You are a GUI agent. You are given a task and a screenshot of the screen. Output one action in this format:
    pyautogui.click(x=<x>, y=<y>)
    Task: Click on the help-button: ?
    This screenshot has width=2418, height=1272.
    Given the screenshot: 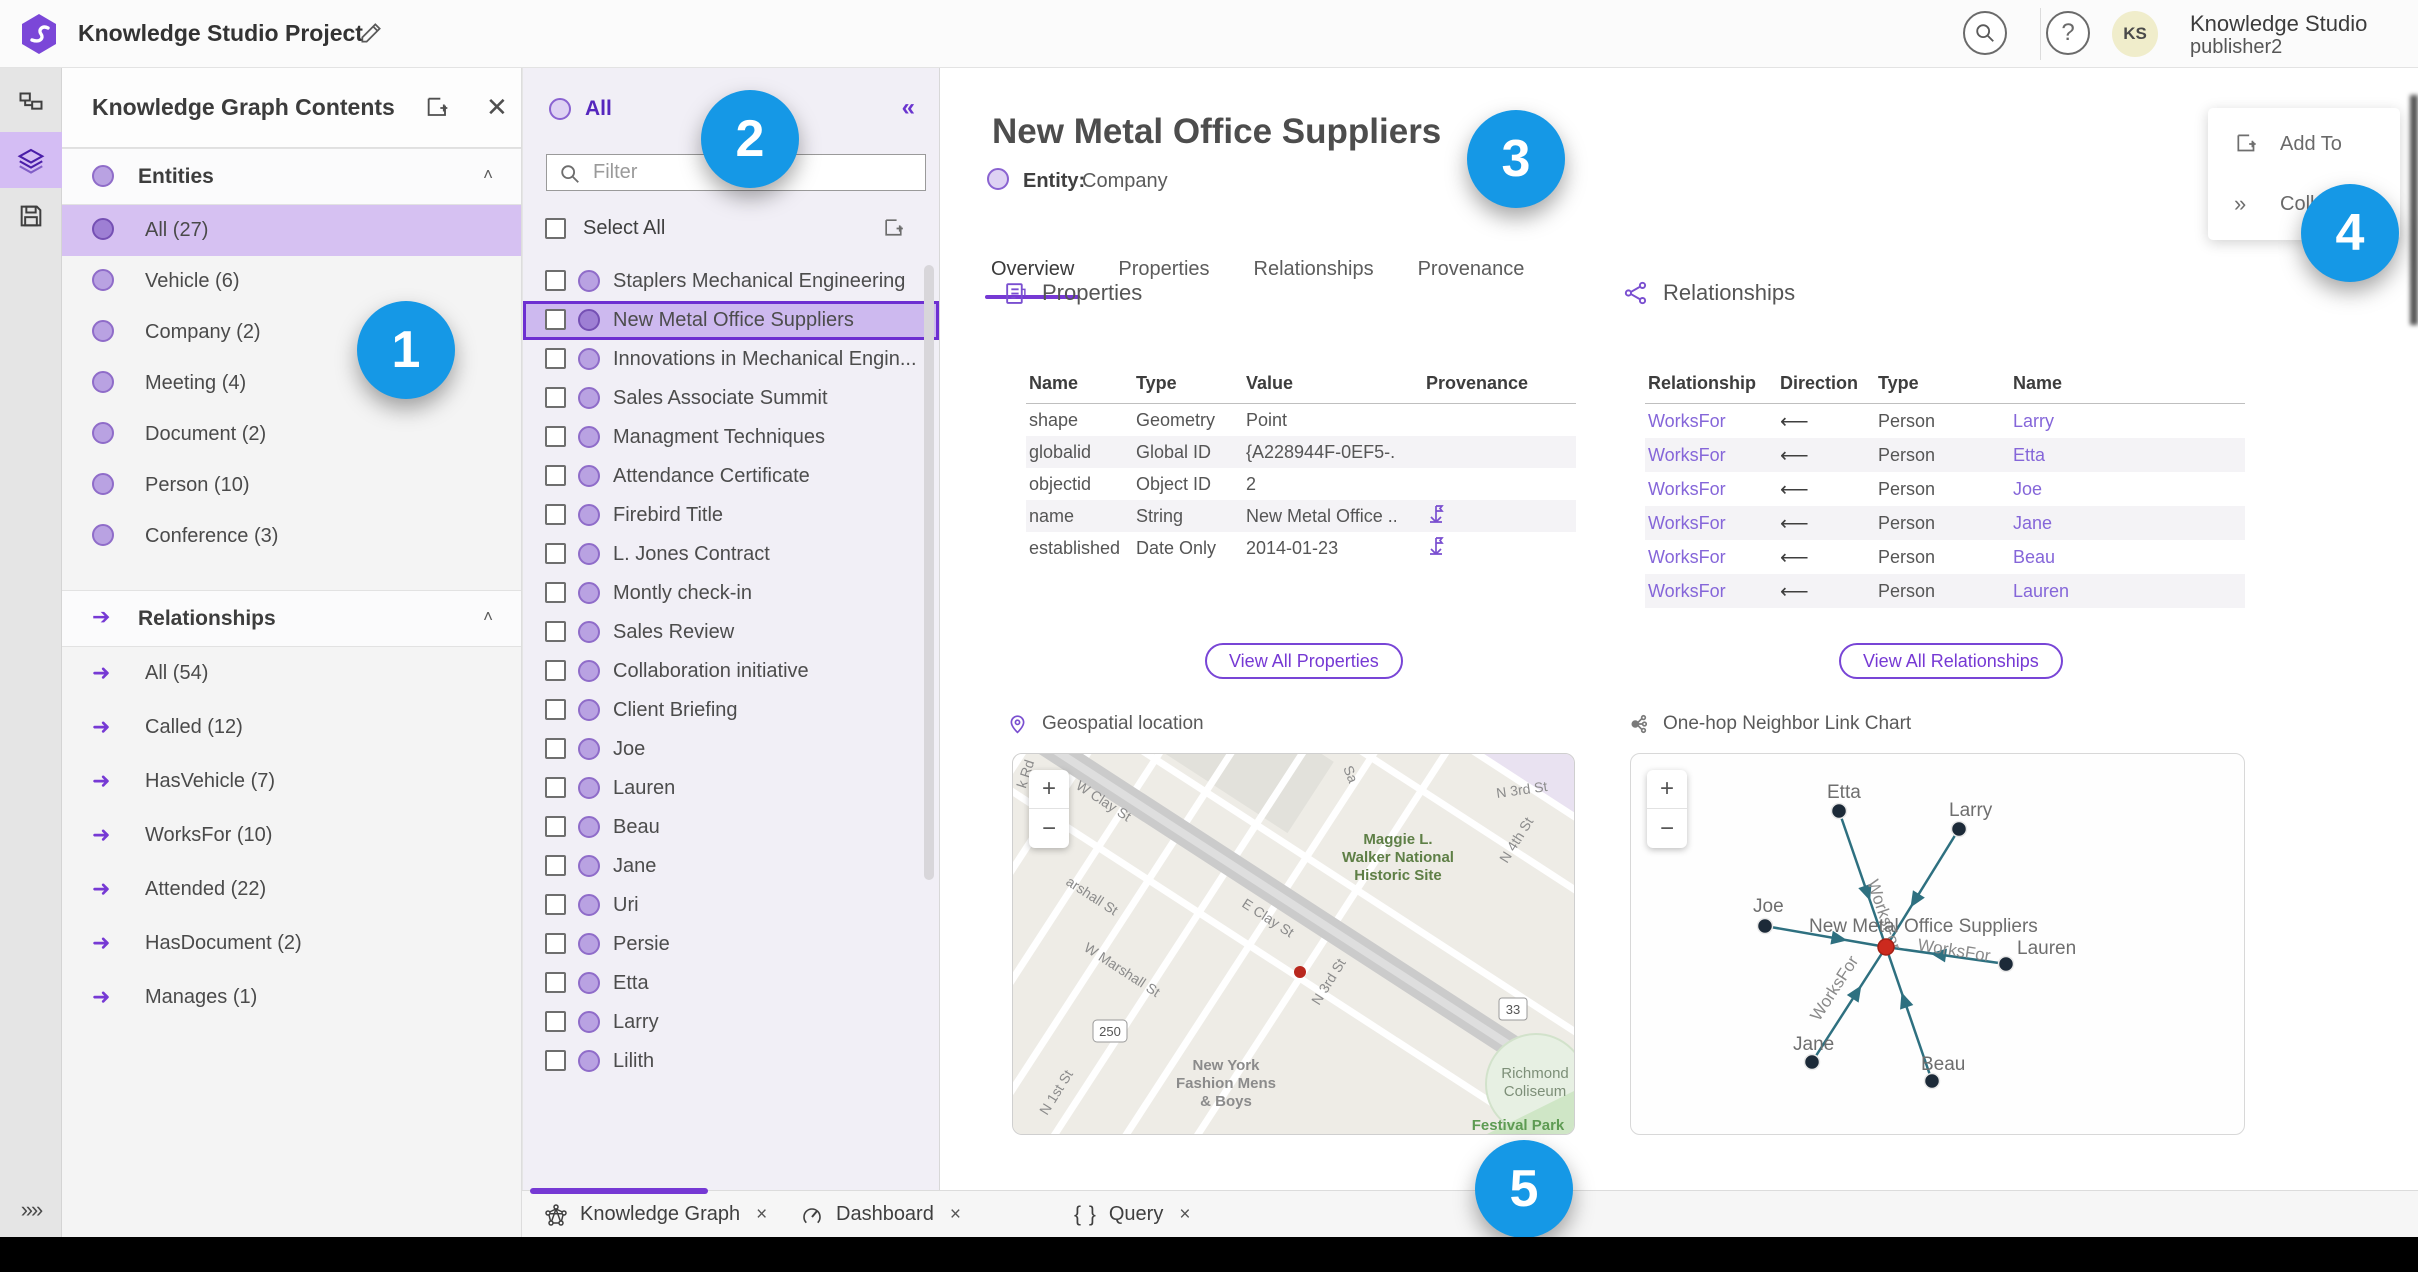 What is the action you would take?
    pyautogui.click(x=2068, y=33)
    